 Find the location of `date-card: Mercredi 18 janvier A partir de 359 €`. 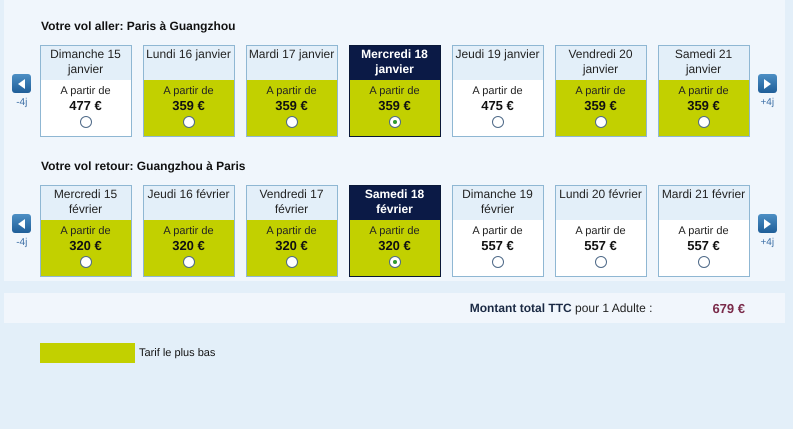

date-card: Mercredi 18 janvier A partir de 359 € is located at coordinates (394, 91).